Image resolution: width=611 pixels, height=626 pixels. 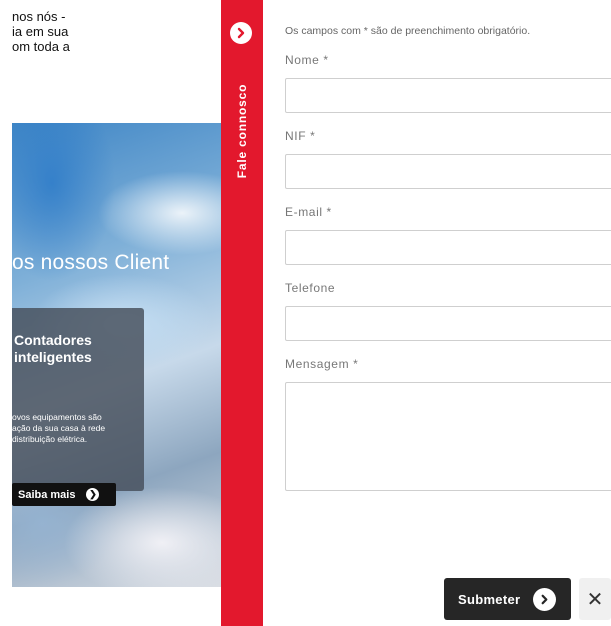 I want to click on email-label: E-mail *, so click(x=308, y=212).